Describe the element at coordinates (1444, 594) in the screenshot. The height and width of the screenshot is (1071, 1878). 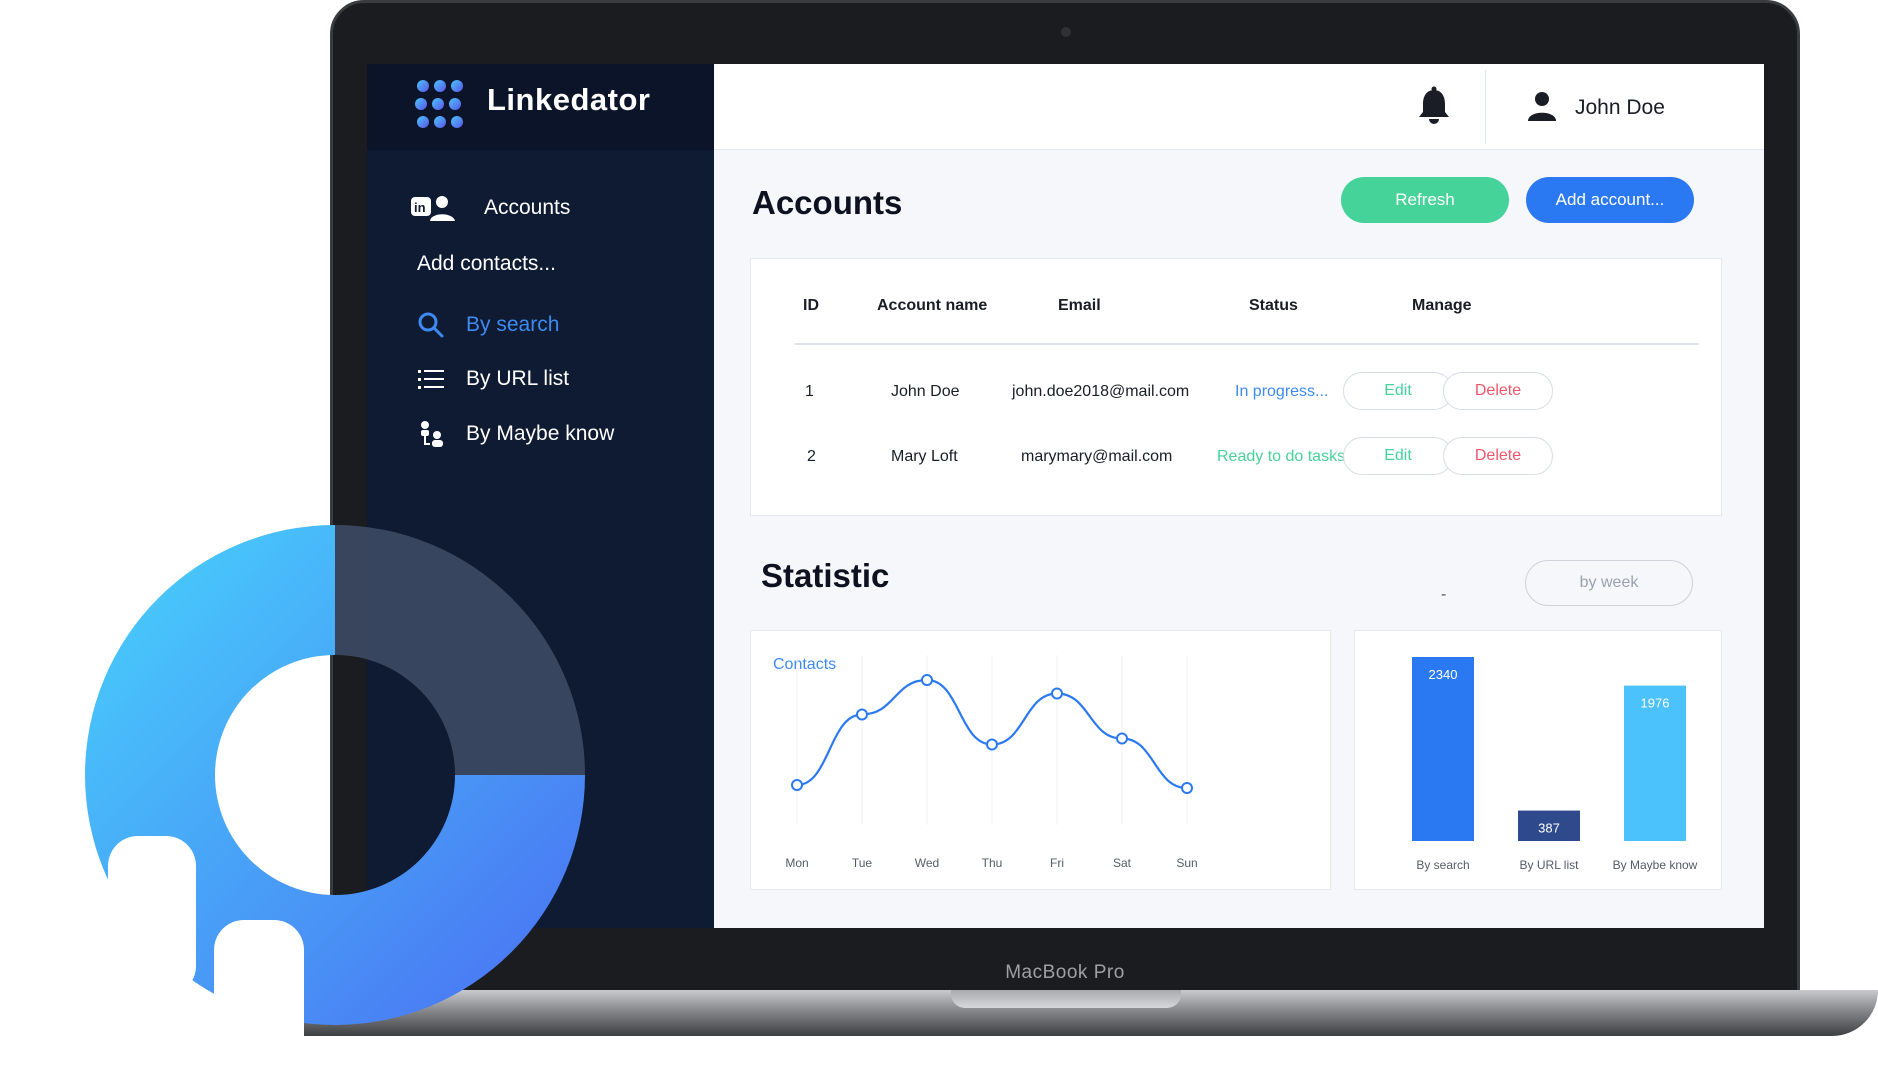
I see `statistic-dash: -` at that location.